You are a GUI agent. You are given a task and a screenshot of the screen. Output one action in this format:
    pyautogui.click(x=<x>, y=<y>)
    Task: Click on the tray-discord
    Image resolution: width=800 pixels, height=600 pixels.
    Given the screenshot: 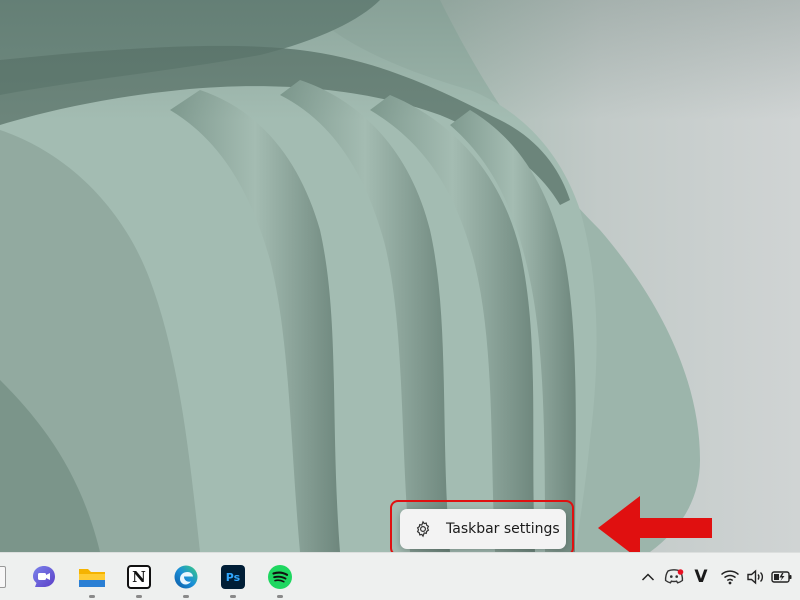 What is the action you would take?
    pyautogui.click(x=674, y=577)
    